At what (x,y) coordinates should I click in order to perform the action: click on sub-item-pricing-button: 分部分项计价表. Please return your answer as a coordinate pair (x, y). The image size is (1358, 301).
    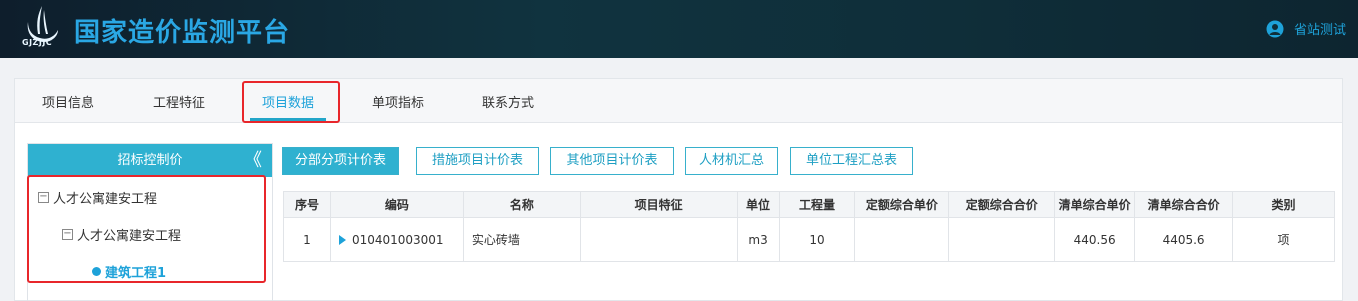
    Looking at the image, I should click on (340, 161).